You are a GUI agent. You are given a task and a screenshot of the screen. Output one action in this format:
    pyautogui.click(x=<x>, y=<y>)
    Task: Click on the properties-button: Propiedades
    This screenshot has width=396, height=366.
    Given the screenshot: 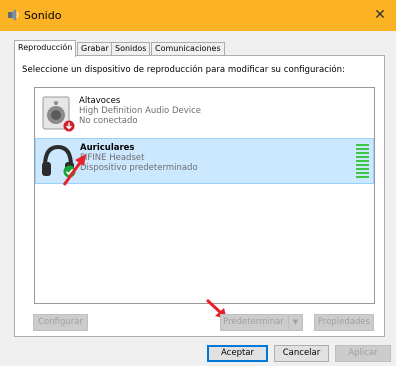 What is the action you would take?
    pyautogui.click(x=344, y=322)
    